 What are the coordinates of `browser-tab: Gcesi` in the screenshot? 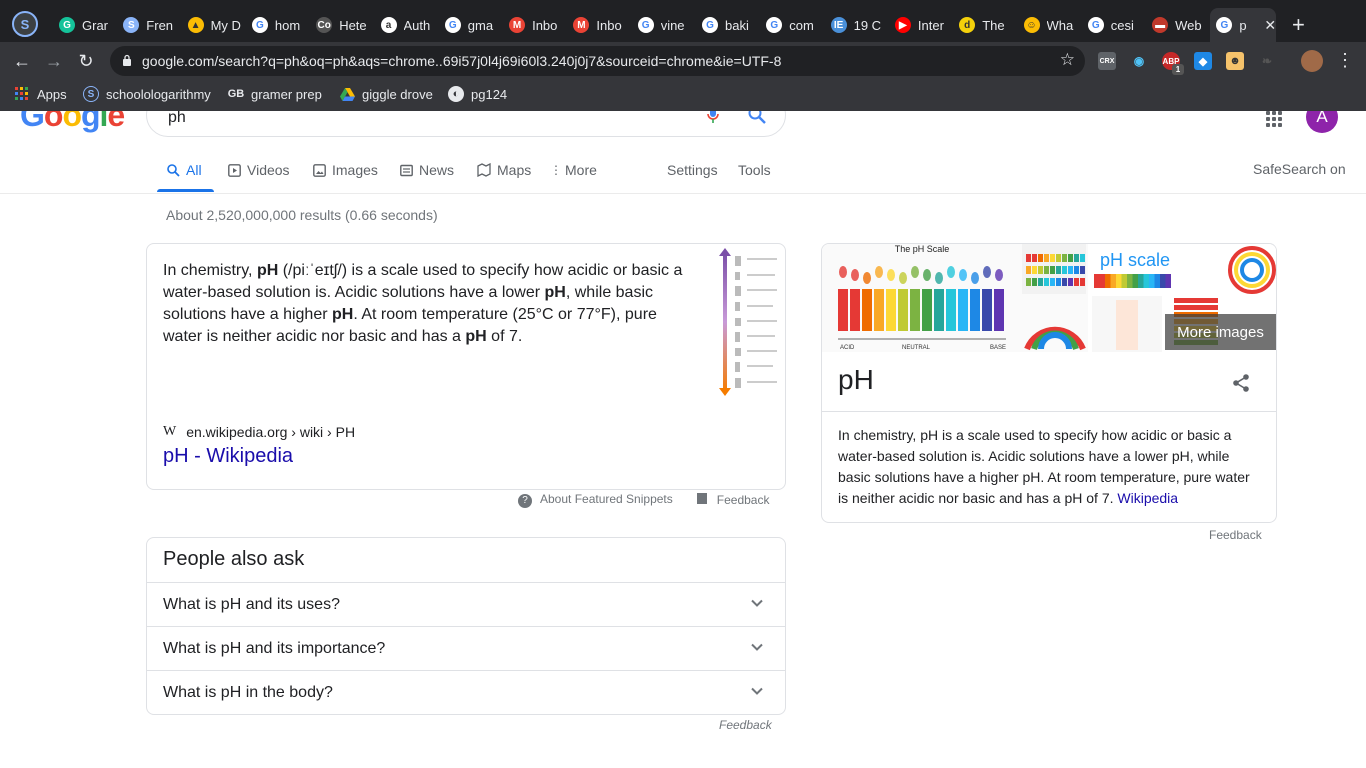 It's located at (1113, 25).